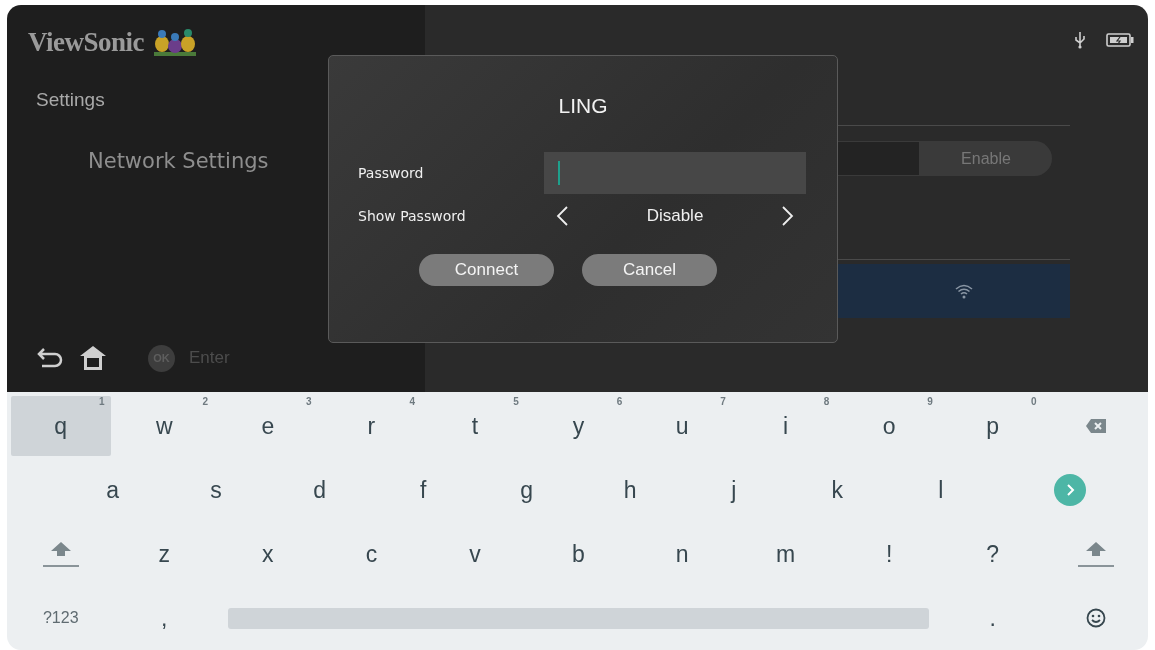  Describe the element at coordinates (86, 42) in the screenshot. I see `brand-logo: ViewSonic` at that location.